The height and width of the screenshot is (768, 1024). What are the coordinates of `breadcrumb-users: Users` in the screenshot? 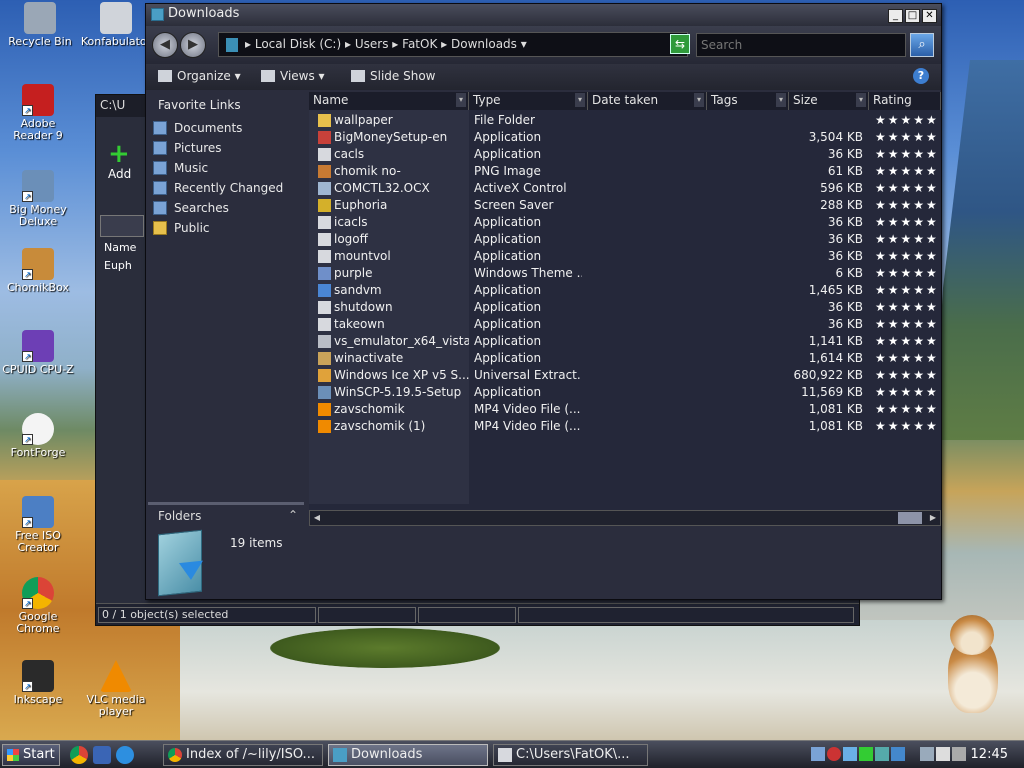 It's located at (372, 44).